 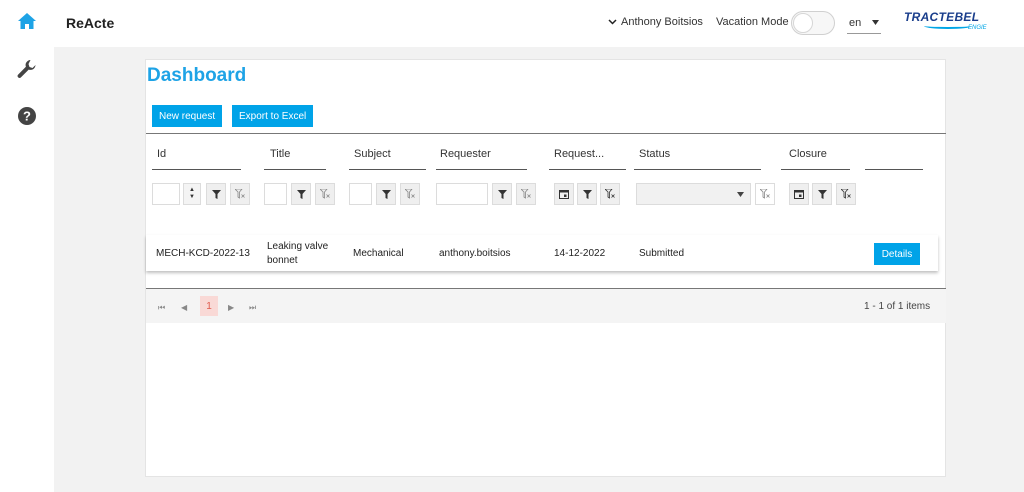 What do you see at coordinates (580, 253) in the screenshot?
I see `row-request-date: 14-12-2022` at bounding box center [580, 253].